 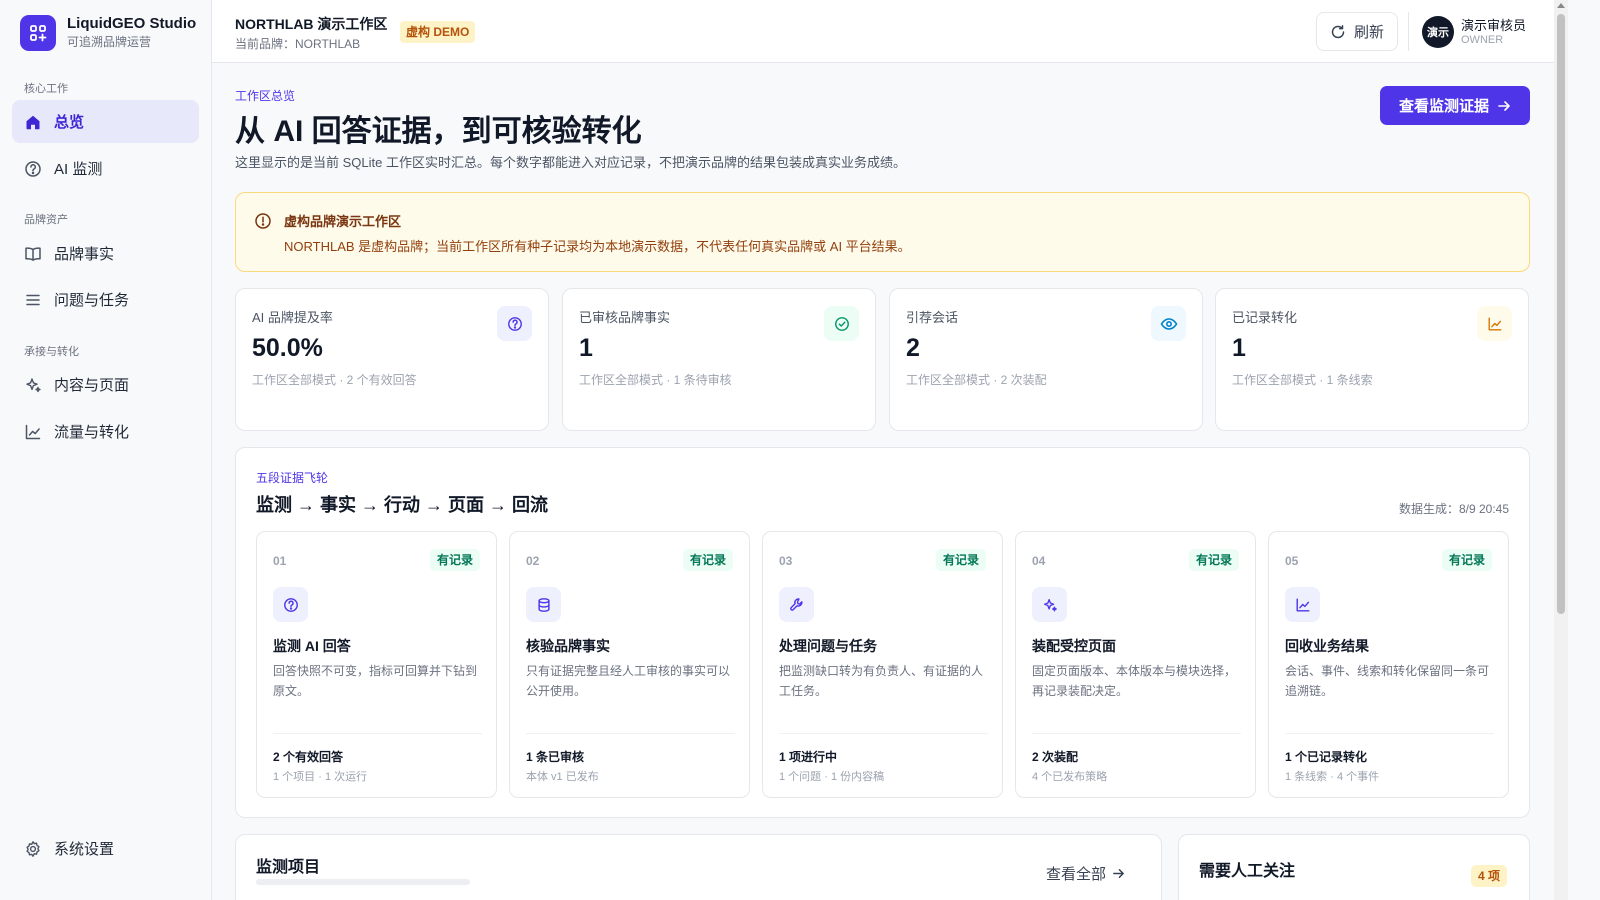 What do you see at coordinates (1482, 40) in the screenshot?
I see `user-role: OWNER` at bounding box center [1482, 40].